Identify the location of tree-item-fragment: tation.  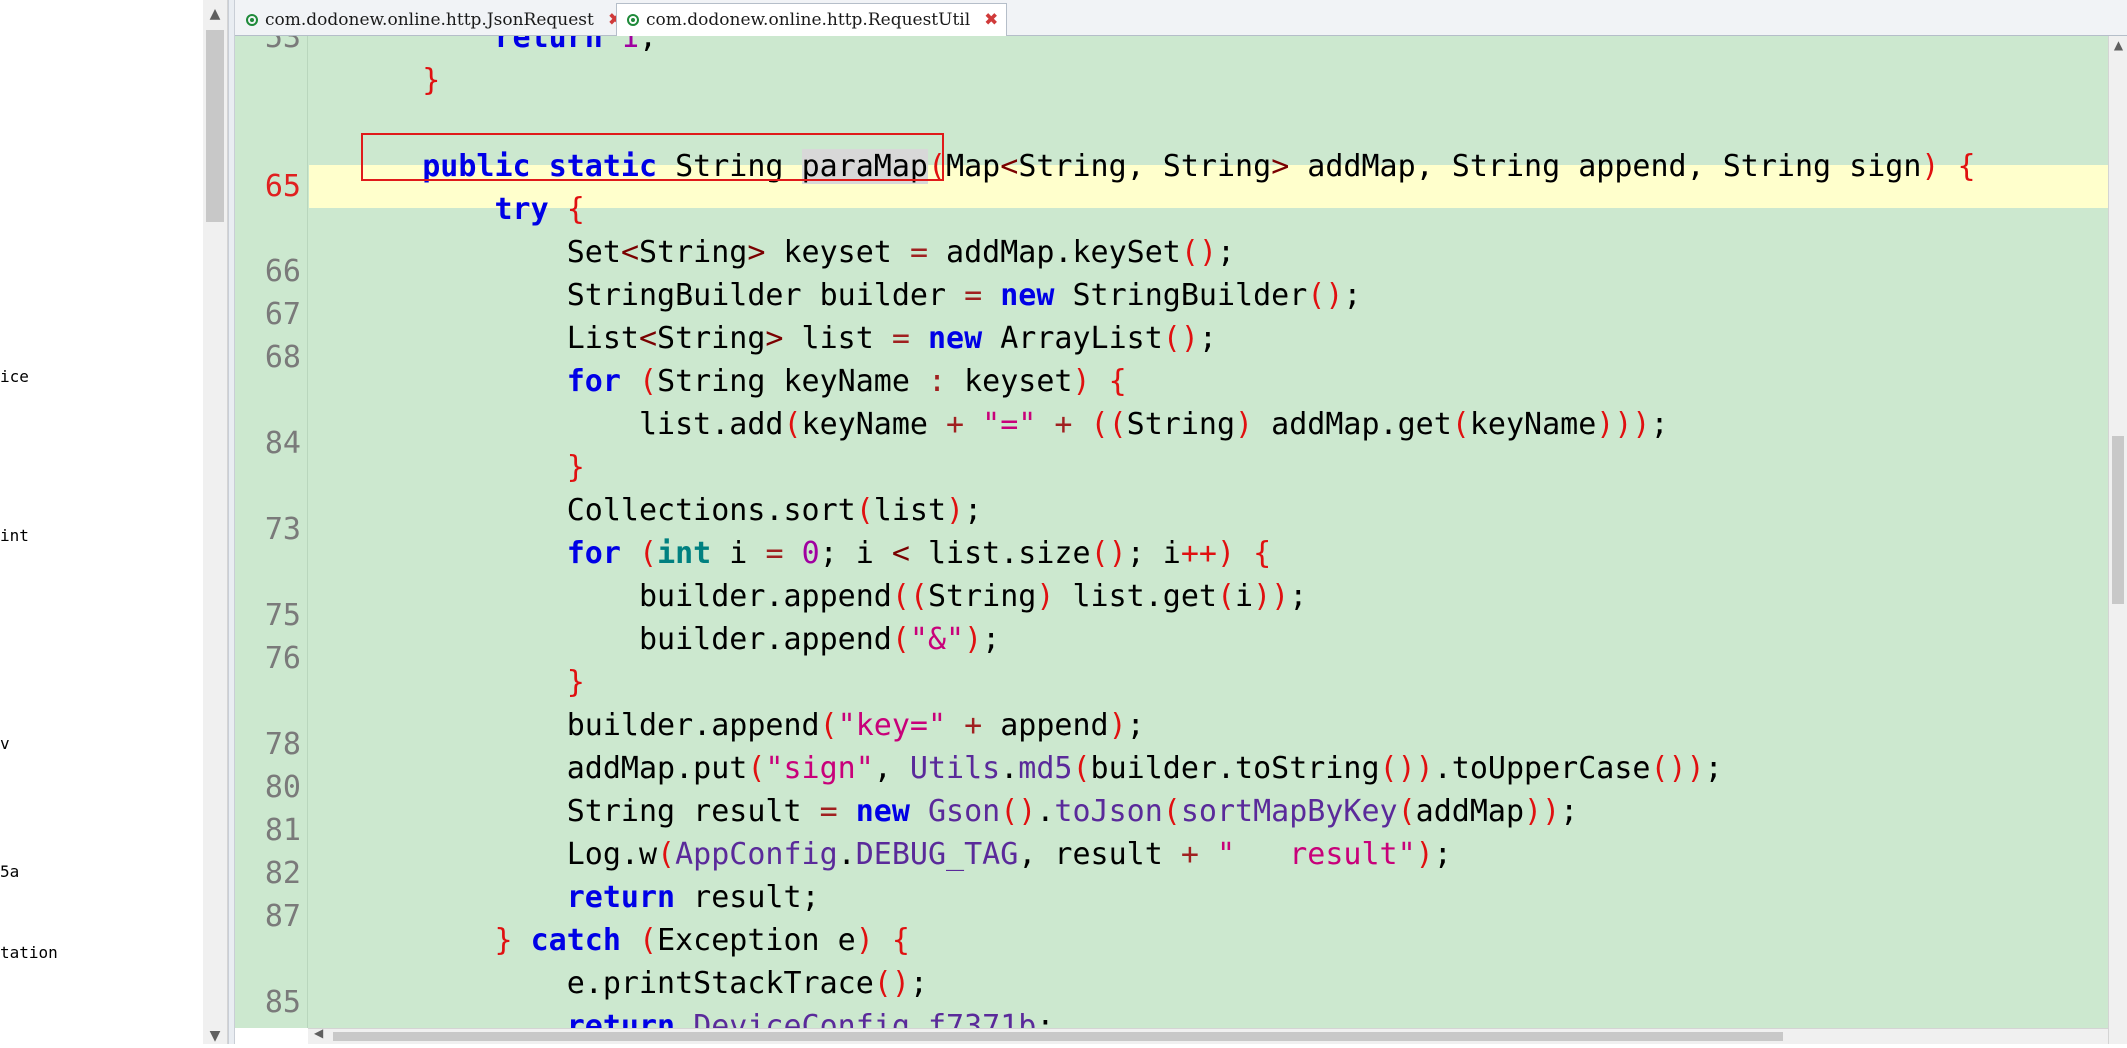
(29, 952).